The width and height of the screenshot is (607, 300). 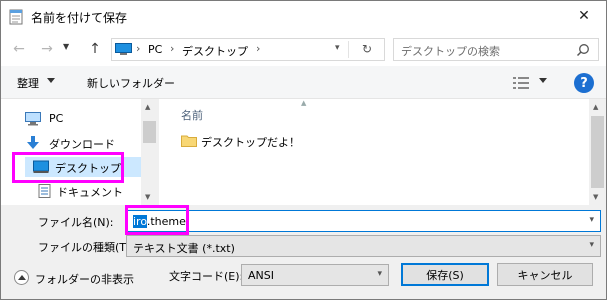 I want to click on address-bar: › PC › デスクトップ › ▾ ↻, so click(x=248, y=49).